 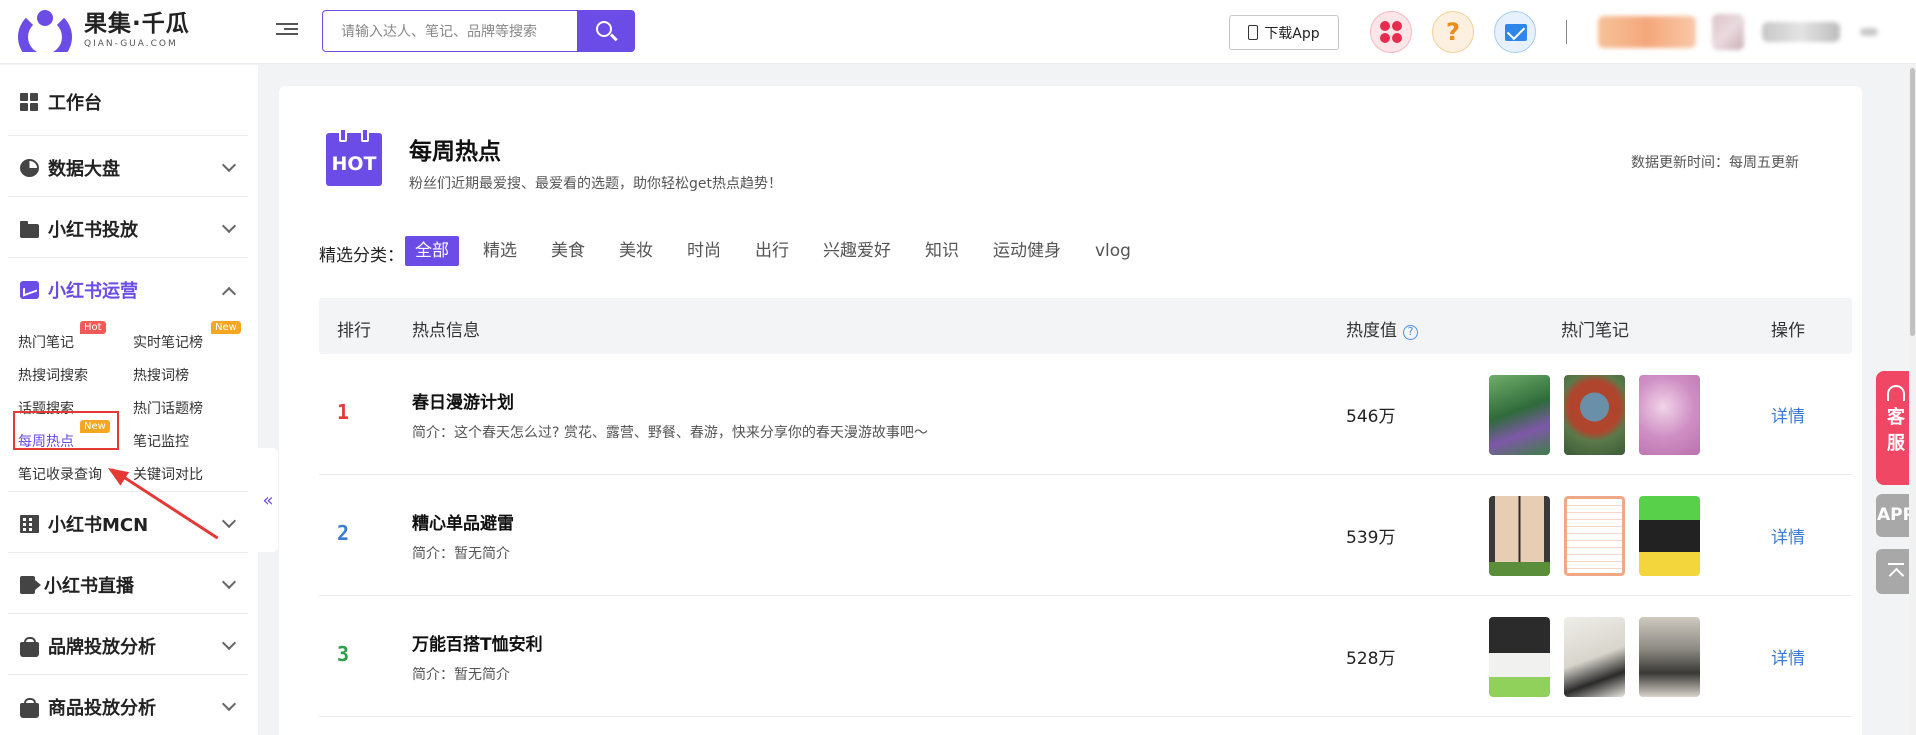 What do you see at coordinates (343, 533) in the screenshot?
I see `rank-number: 2` at bounding box center [343, 533].